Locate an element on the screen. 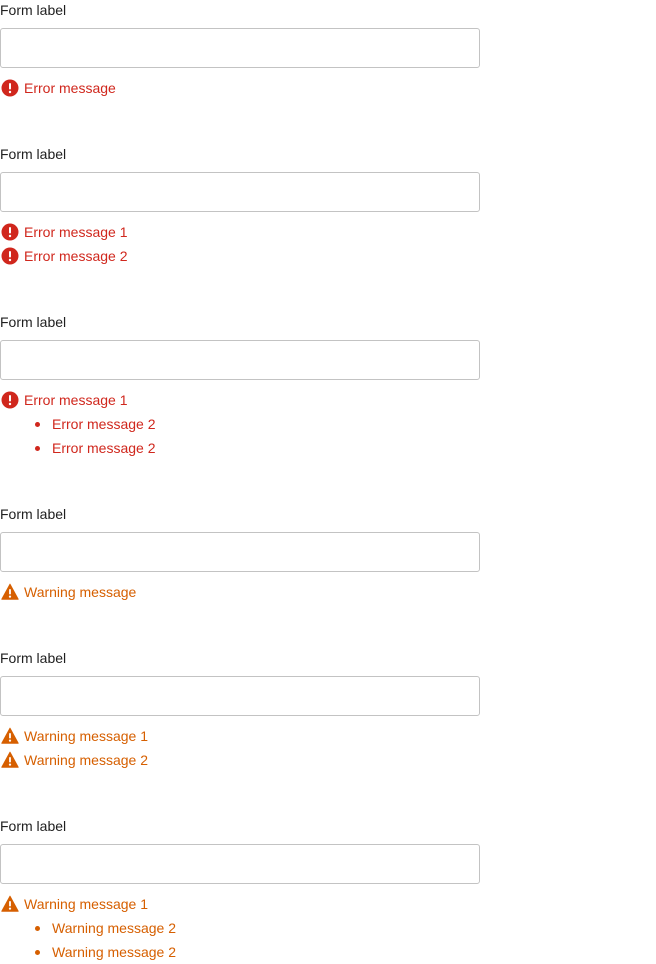  warning-bullet-list: Warning message 2 Warning message 2 is located at coordinates (240, 940).